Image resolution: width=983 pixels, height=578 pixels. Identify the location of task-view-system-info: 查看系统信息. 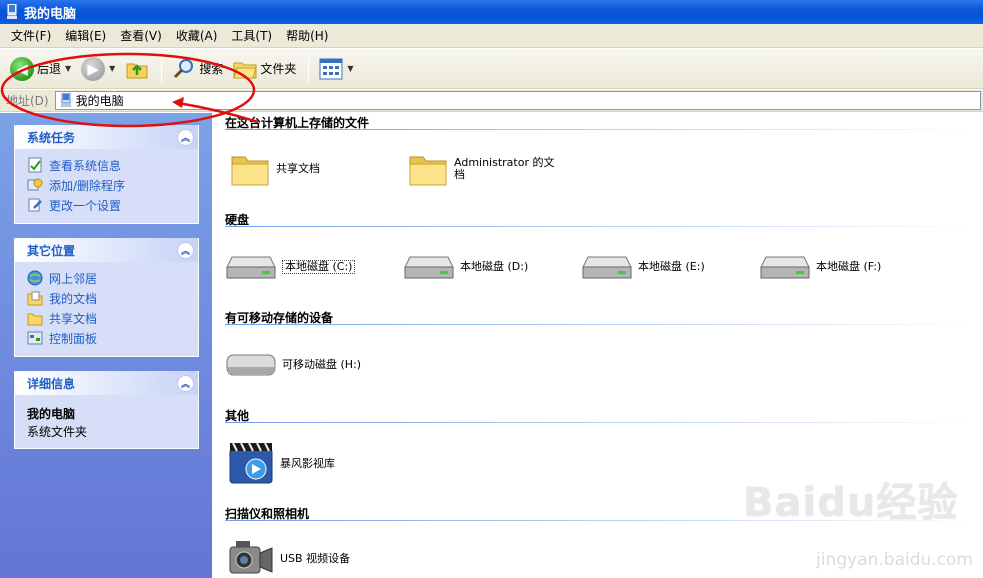
(107, 165).